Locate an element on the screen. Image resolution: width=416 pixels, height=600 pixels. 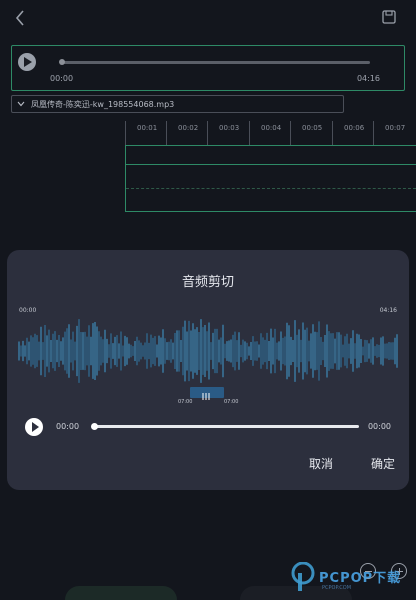
dialog-current-time: 00:00 is located at coordinates (68, 426).